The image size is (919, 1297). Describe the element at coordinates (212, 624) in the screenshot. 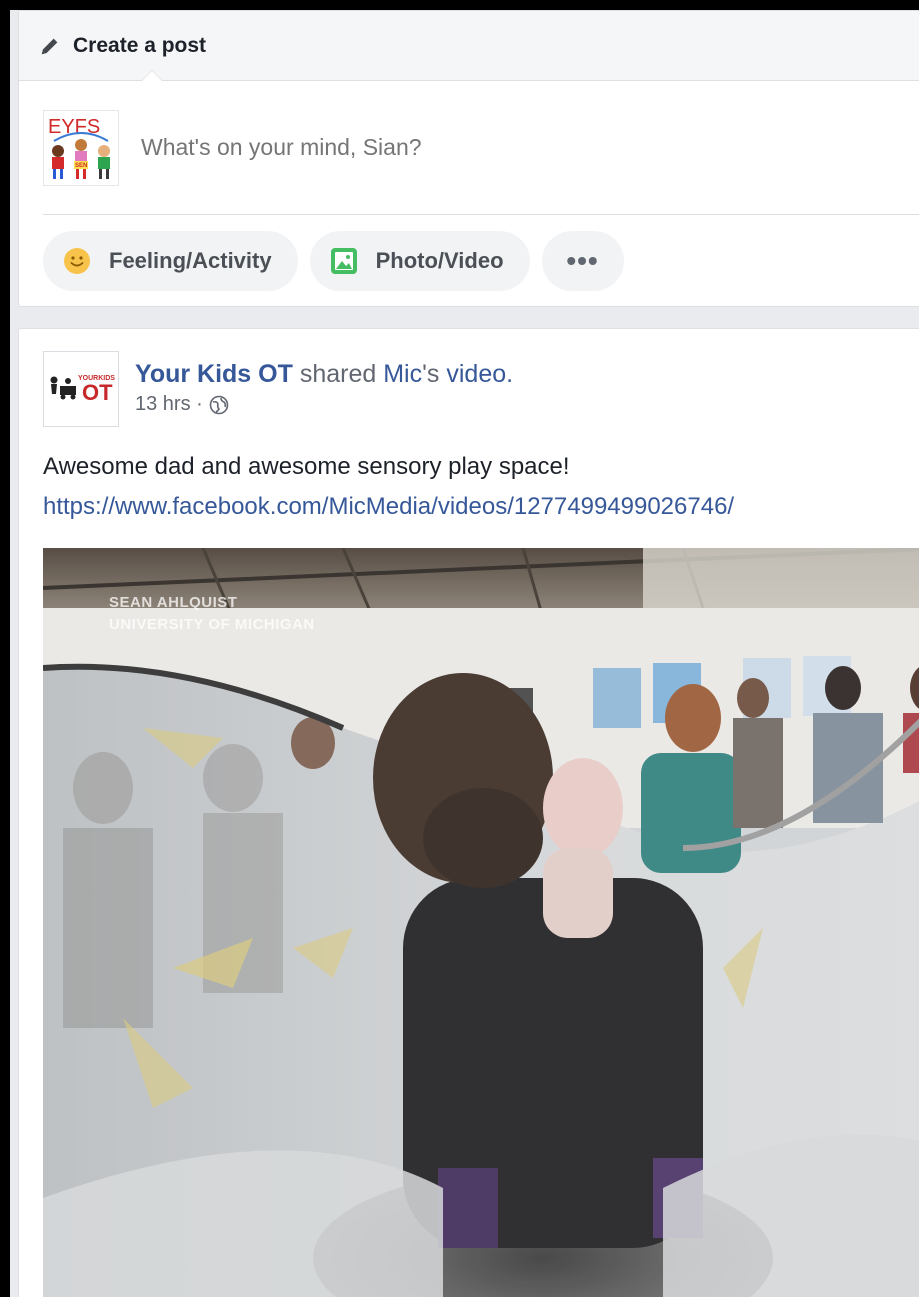

I see `watermark-line-2: UNIVERSITY OF MICHIGAN` at that location.